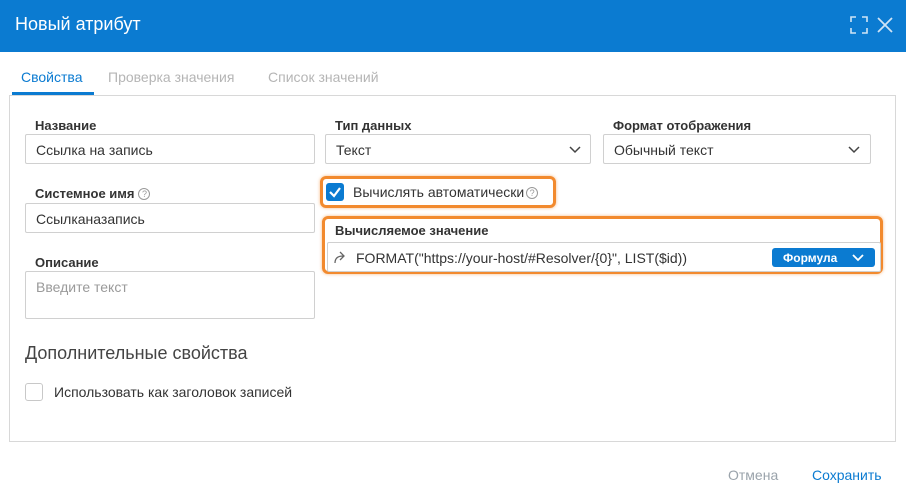 This screenshot has height=495, width=906. What do you see at coordinates (171, 77) in the screenshot?
I see `tab-value-validation: Проверка значения` at bounding box center [171, 77].